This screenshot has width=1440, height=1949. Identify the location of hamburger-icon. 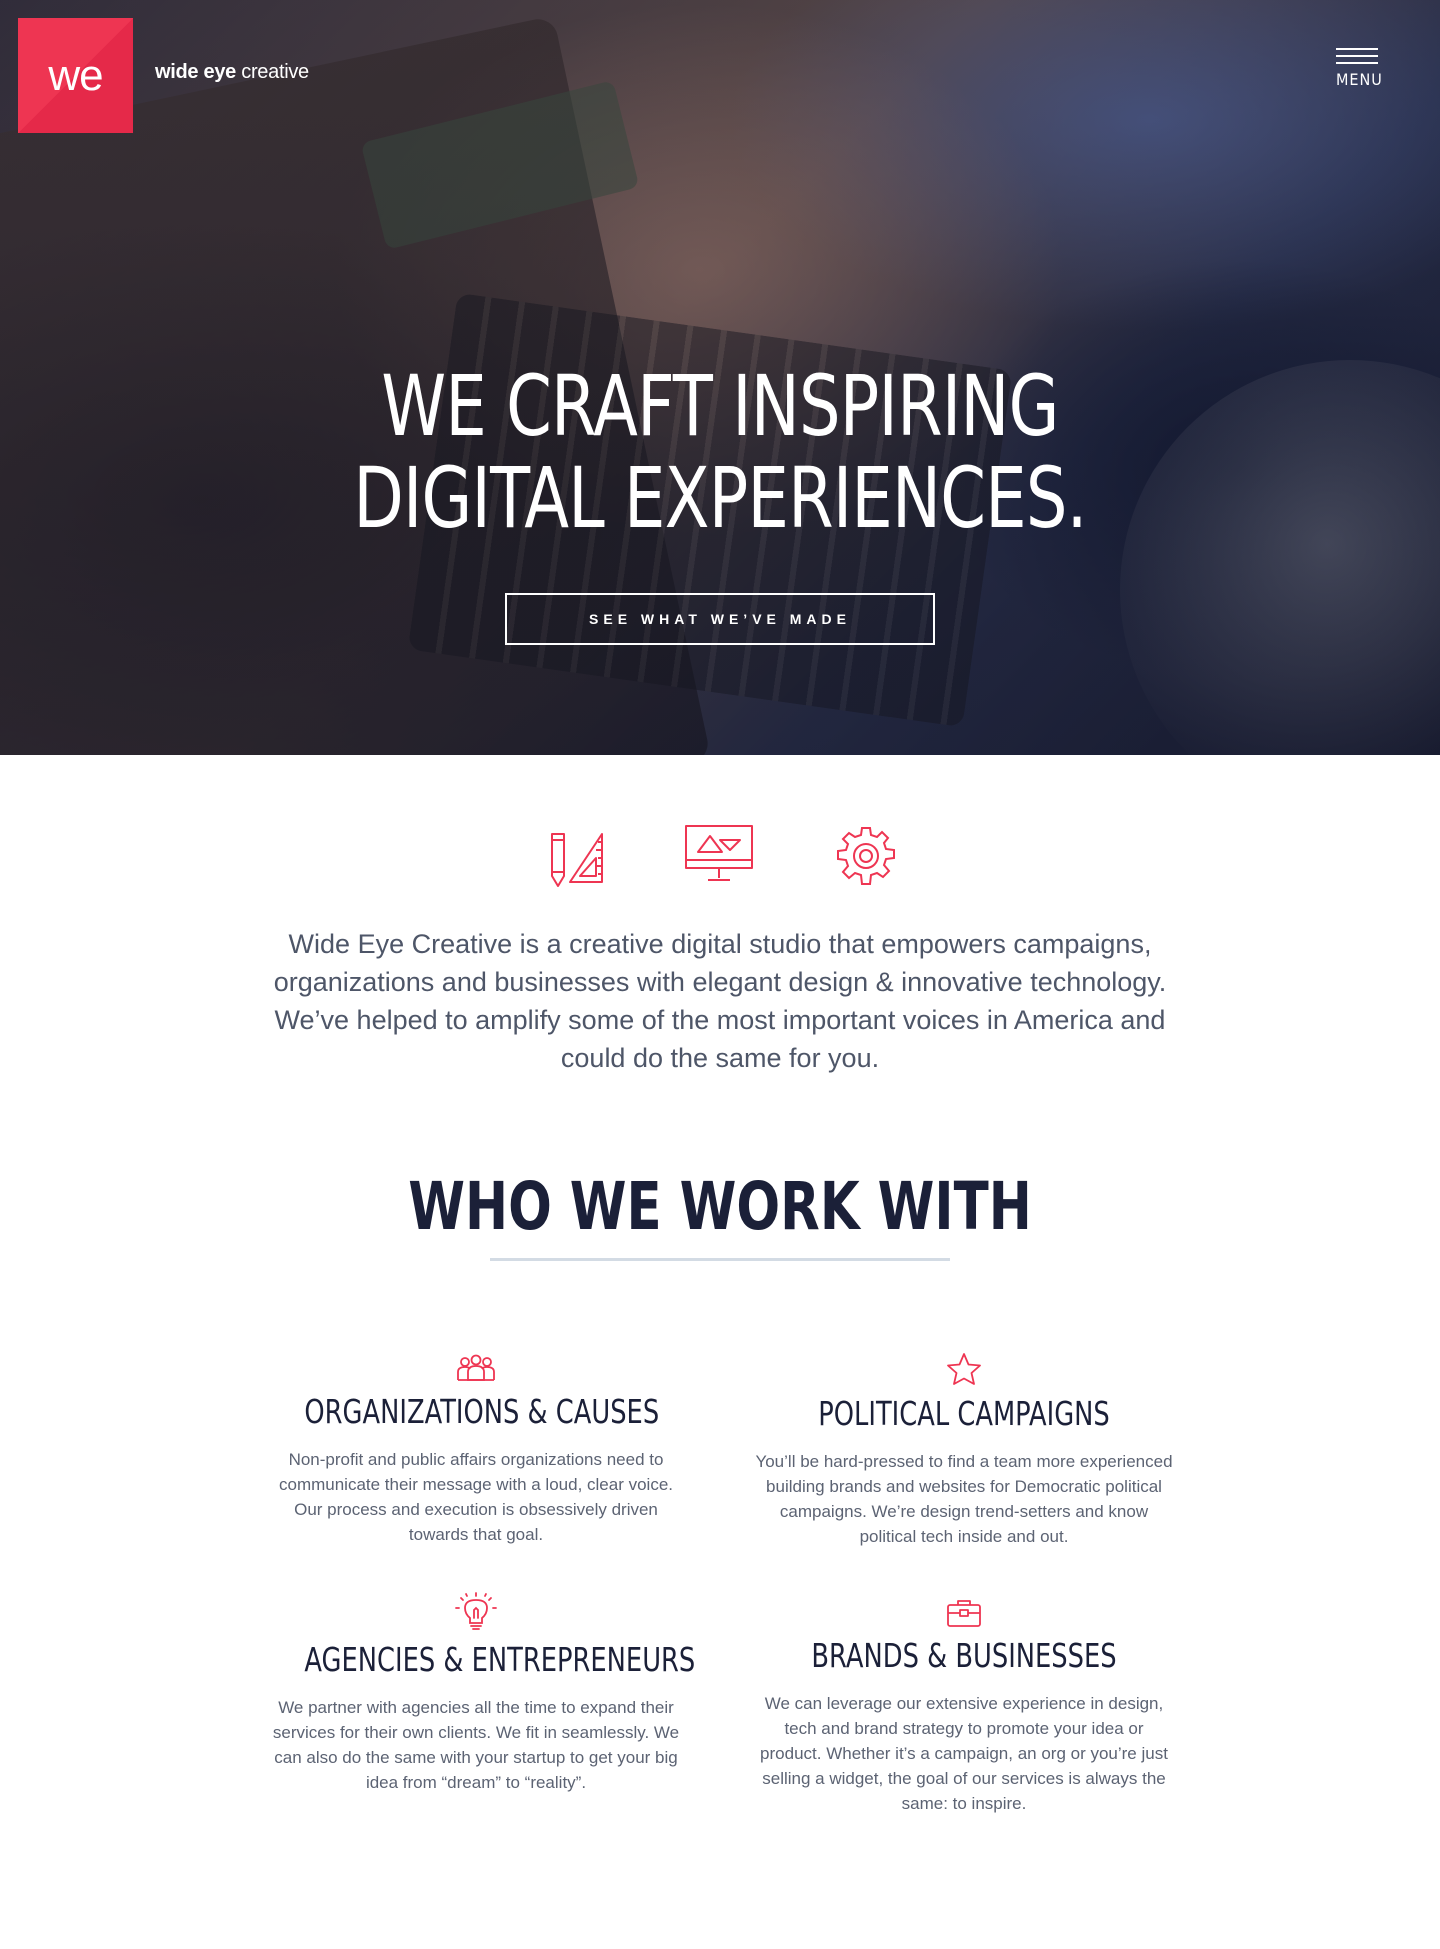
(1359, 56).